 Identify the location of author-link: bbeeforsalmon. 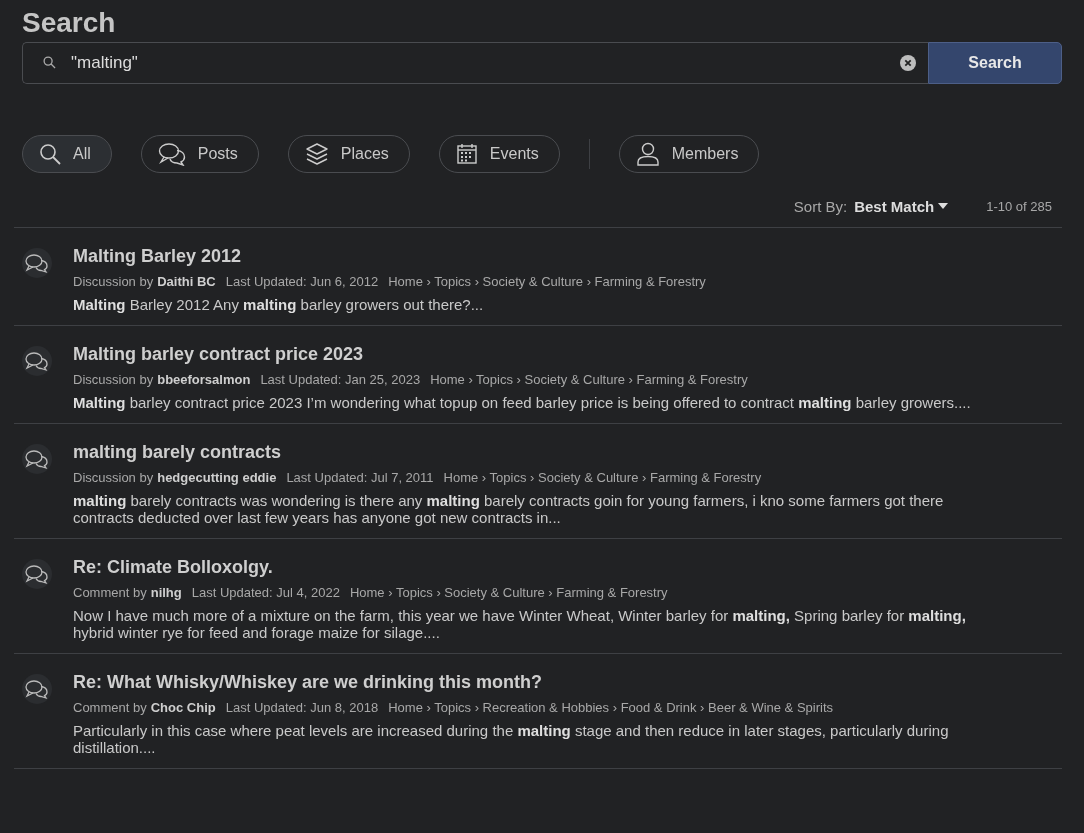
(204, 380).